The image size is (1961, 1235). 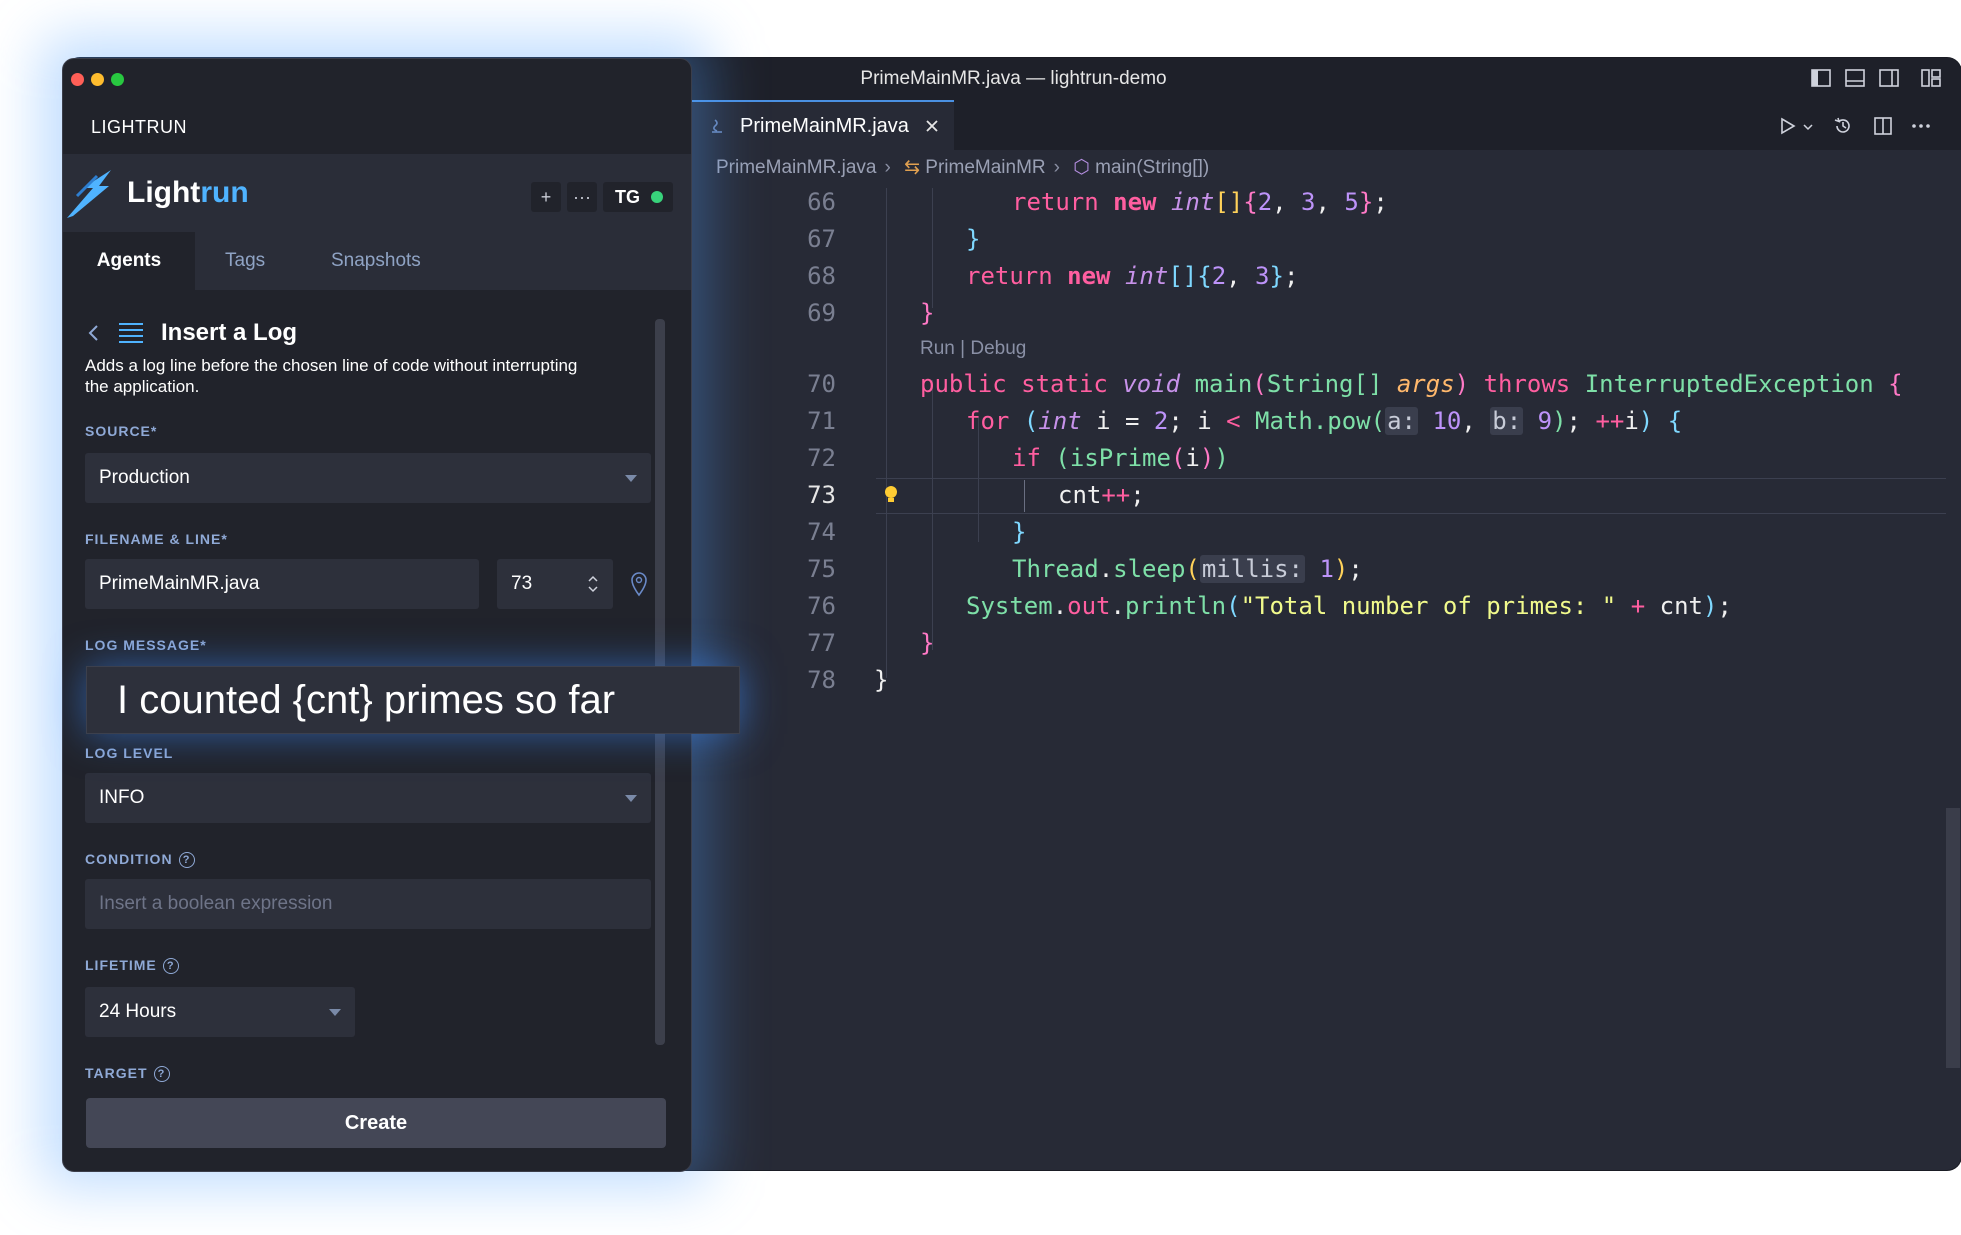 What do you see at coordinates (821, 202) in the screenshot?
I see `line-number: 66` at bounding box center [821, 202].